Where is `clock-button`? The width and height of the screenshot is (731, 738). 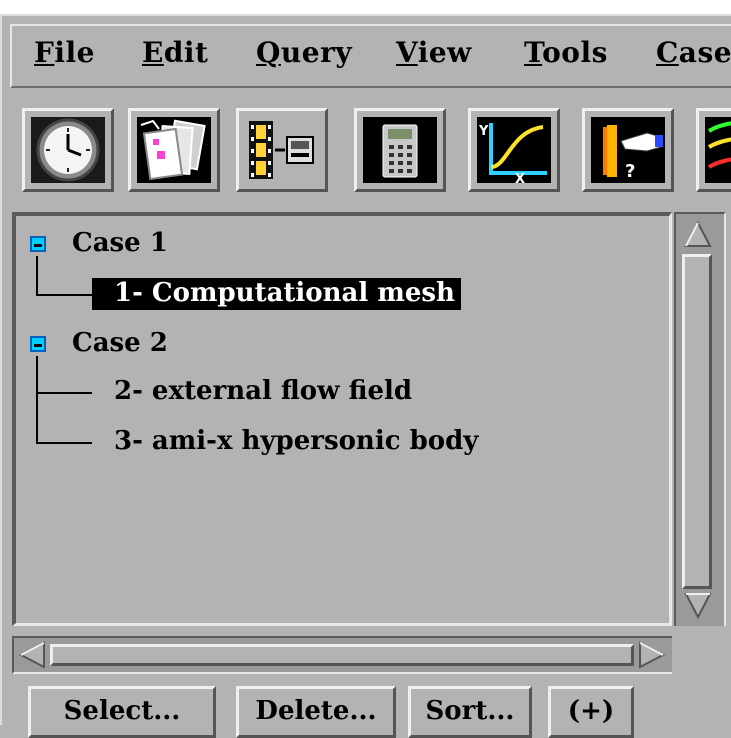
clock-button is located at coordinates (68, 150).